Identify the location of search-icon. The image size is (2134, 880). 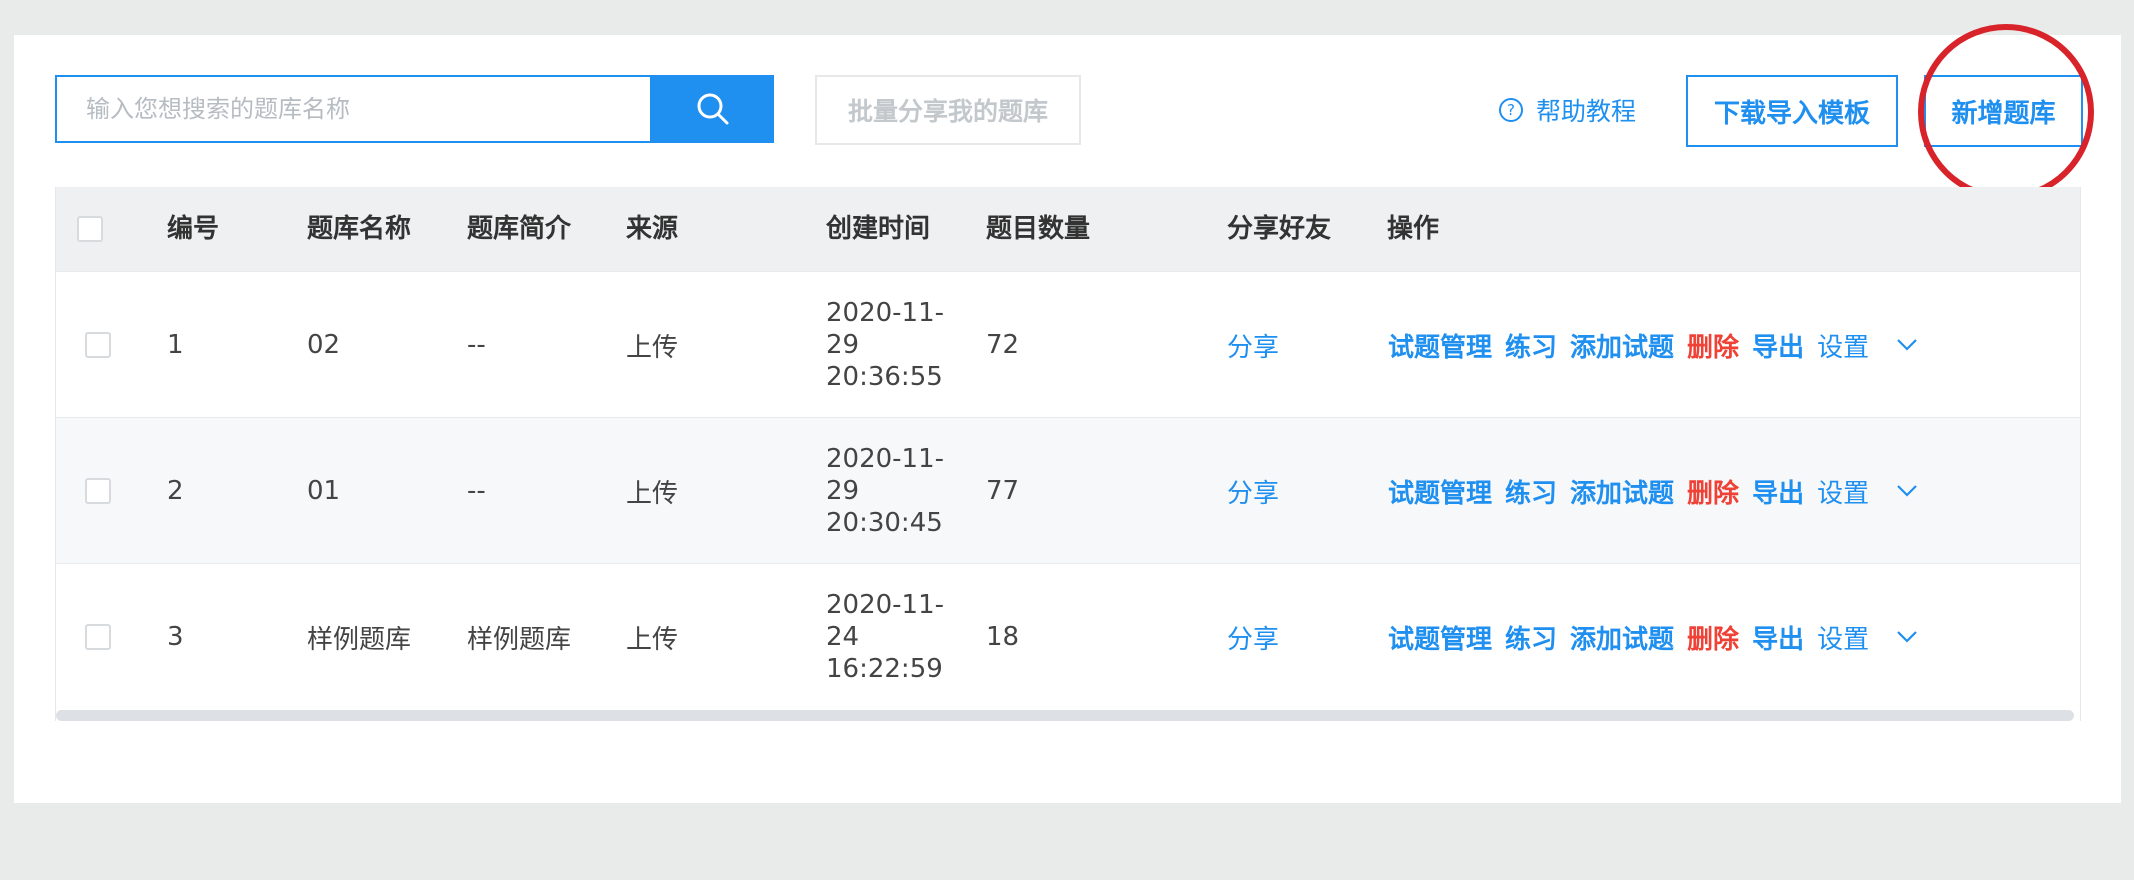
(713, 109).